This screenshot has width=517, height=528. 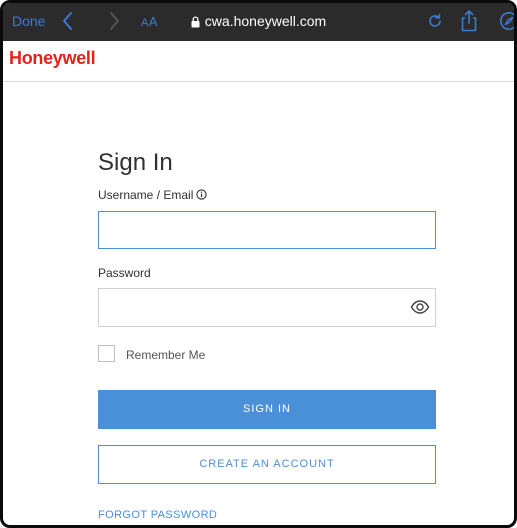 I want to click on eye-icon, so click(x=420, y=307).